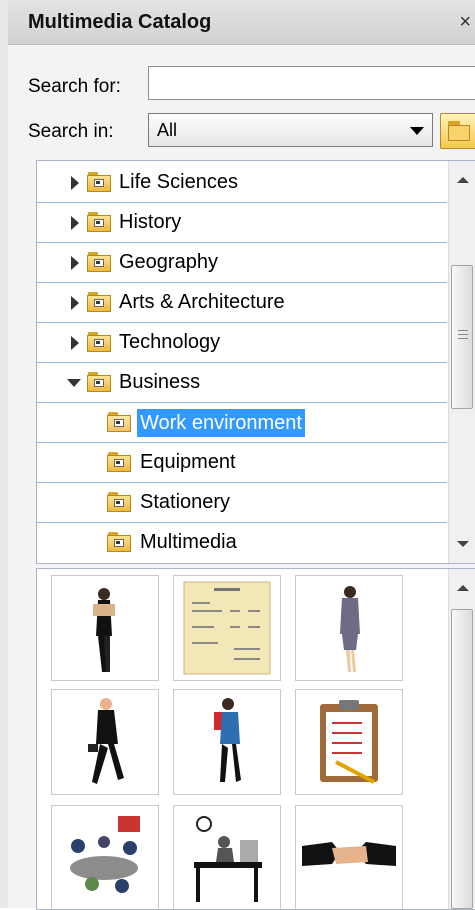 This screenshot has height=910, width=475. What do you see at coordinates (242, 343) in the screenshot?
I see `tree-item-technology: Technology` at bounding box center [242, 343].